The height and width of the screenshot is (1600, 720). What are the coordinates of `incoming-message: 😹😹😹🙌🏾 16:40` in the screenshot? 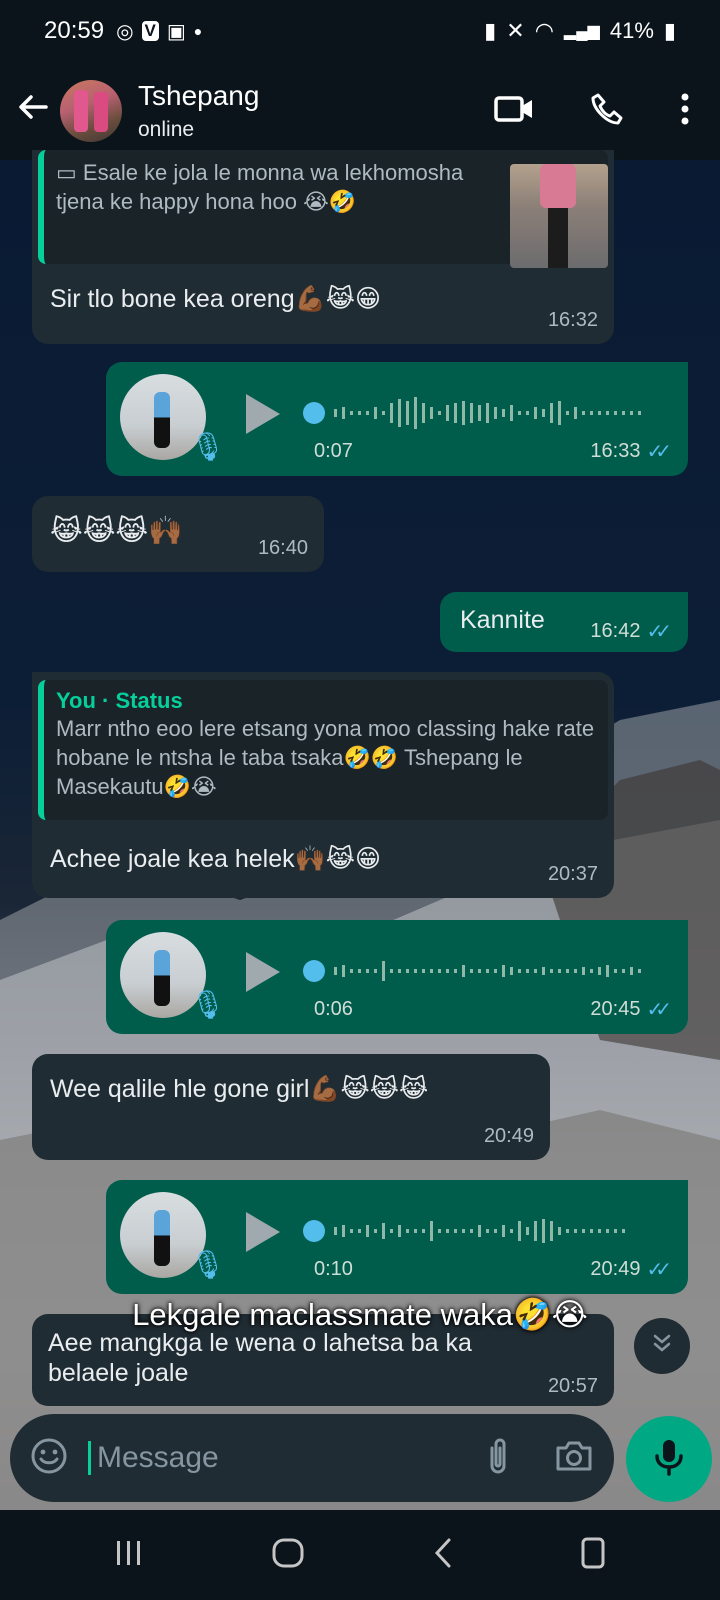 It's located at (178, 534).